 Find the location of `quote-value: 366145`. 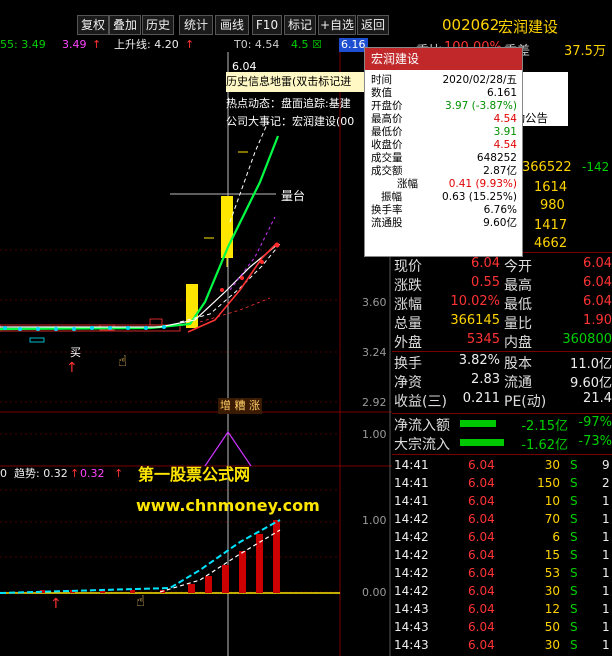

quote-value: 366145 is located at coordinates (475, 320).